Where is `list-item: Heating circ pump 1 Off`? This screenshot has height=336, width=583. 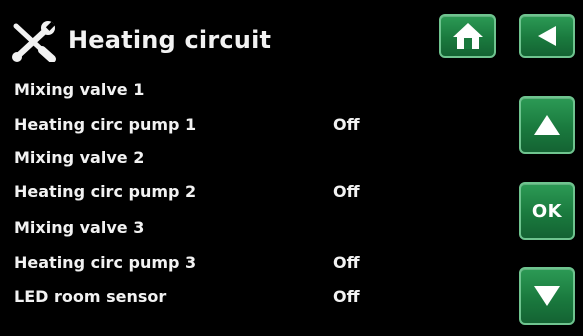
list-item: Heating circ pump 1 Off is located at coordinates (187, 126).